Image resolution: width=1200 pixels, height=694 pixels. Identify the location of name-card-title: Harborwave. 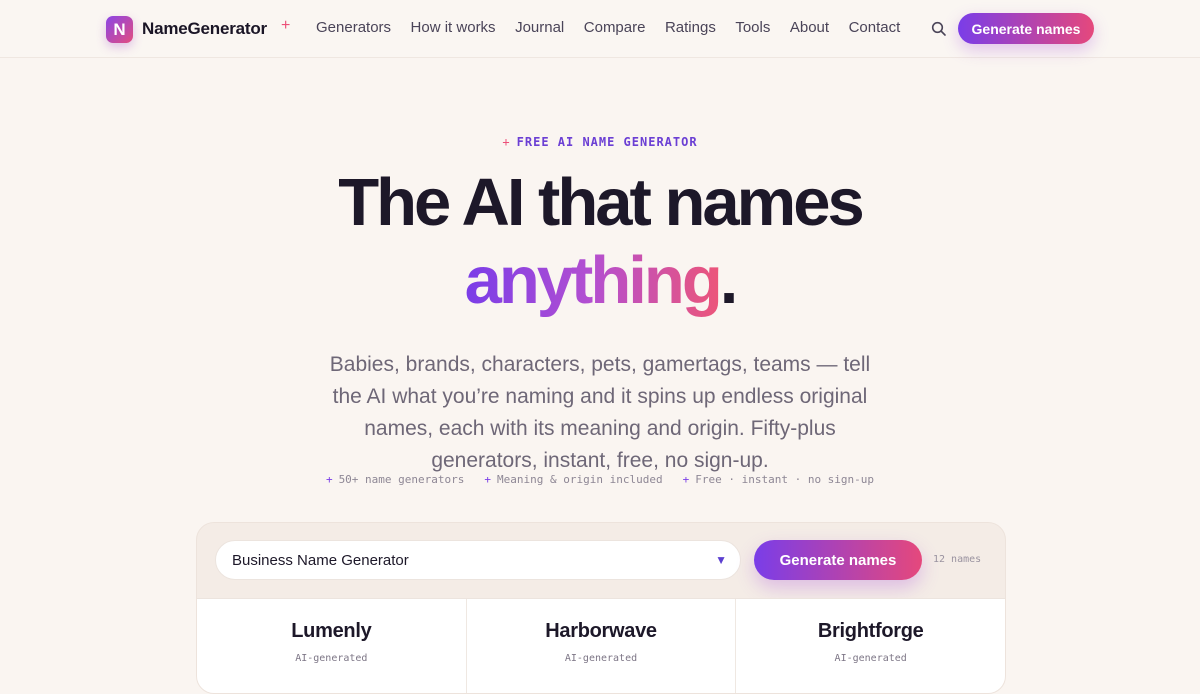
(601, 631).